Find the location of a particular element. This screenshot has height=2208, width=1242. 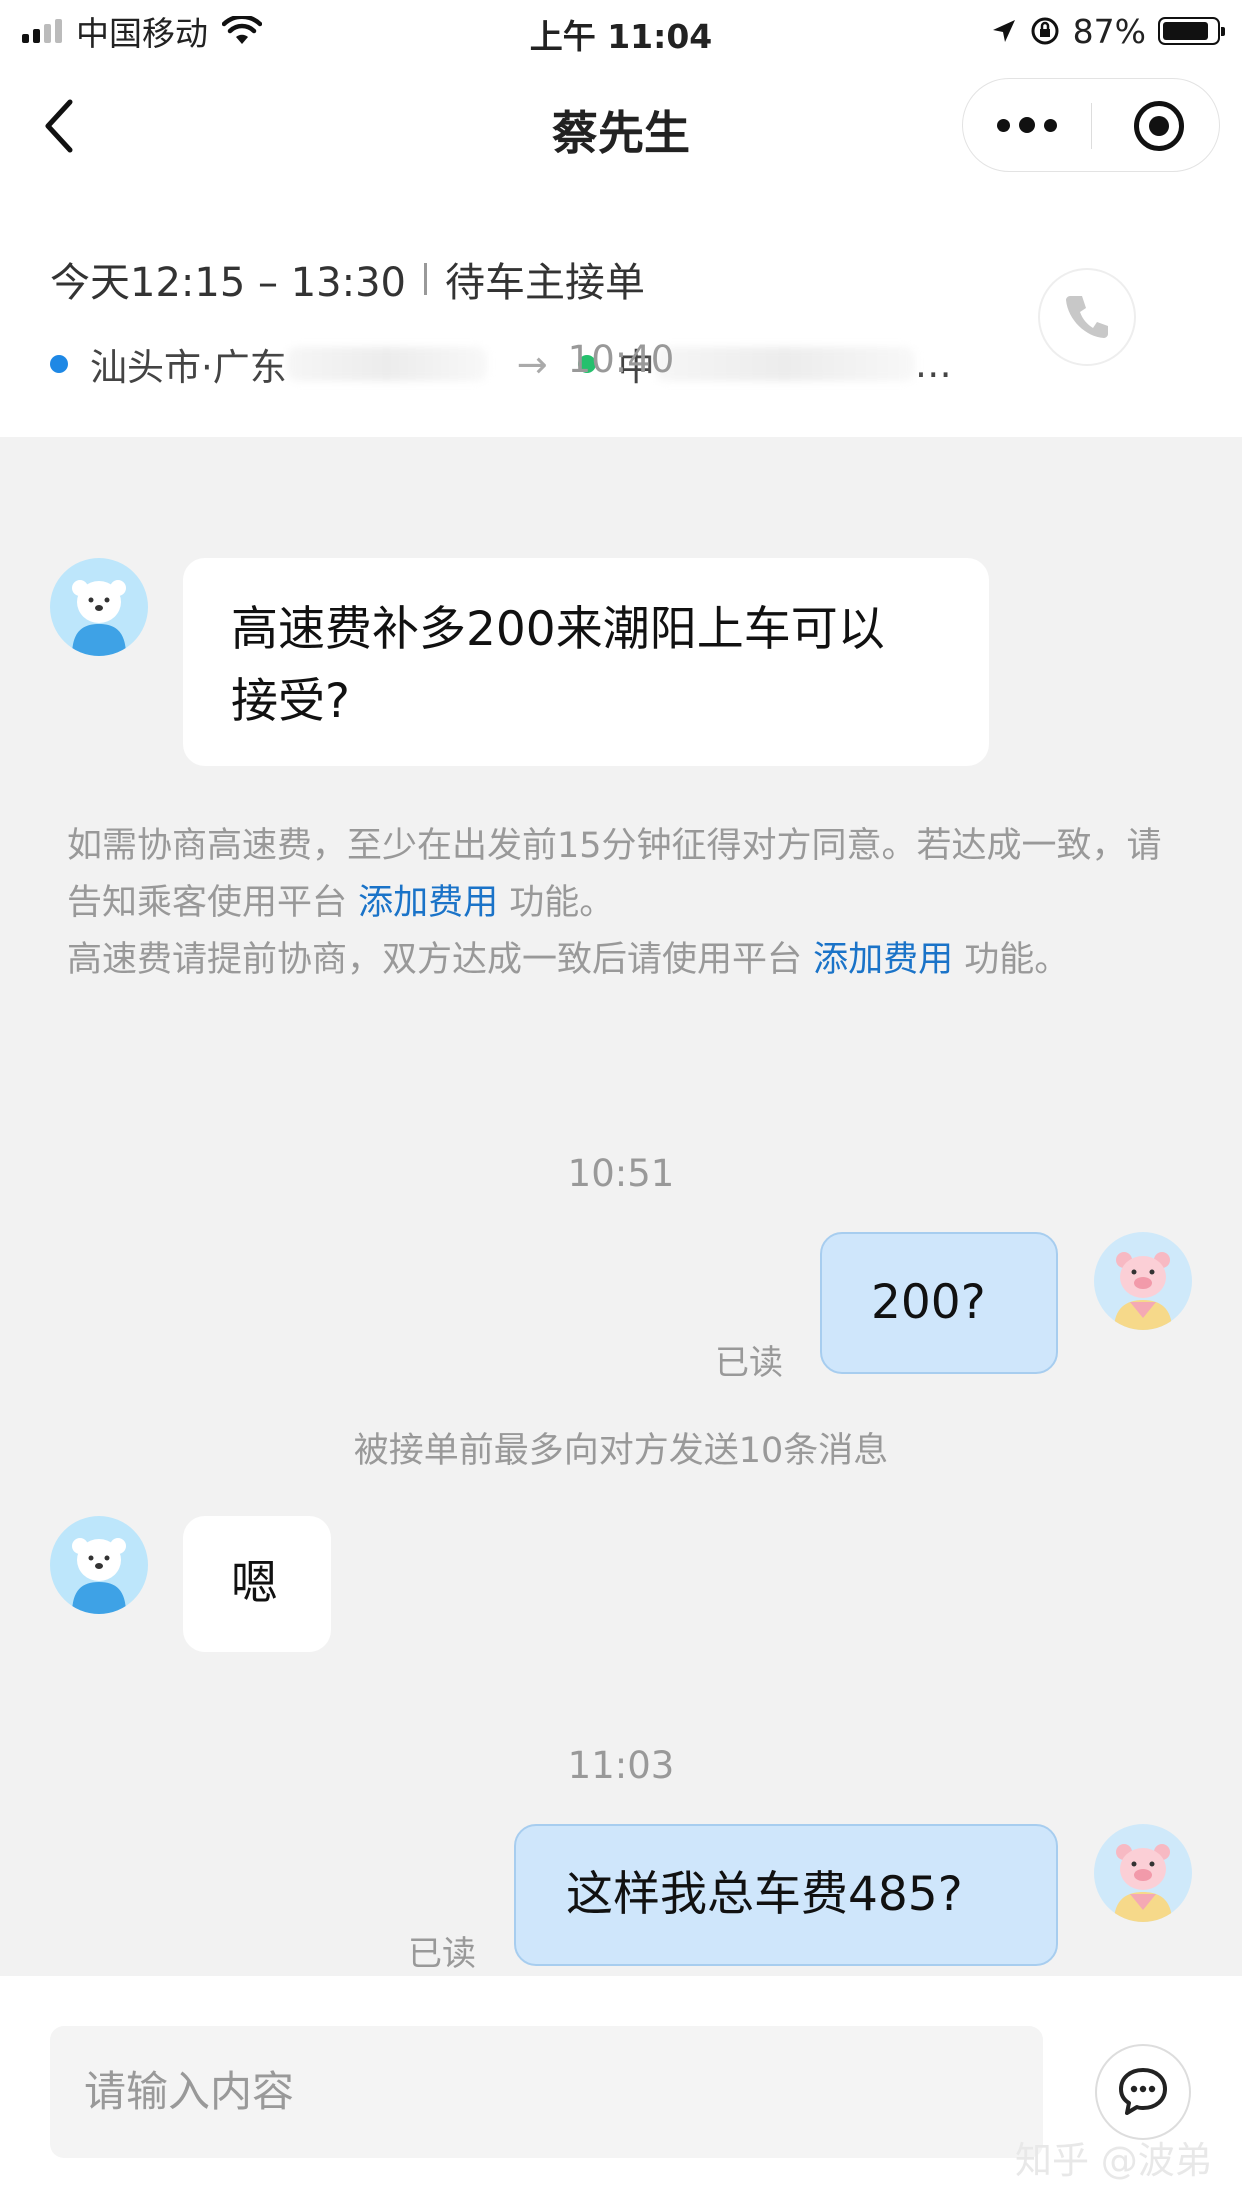

target-circle-icon is located at coordinates (1159, 126).